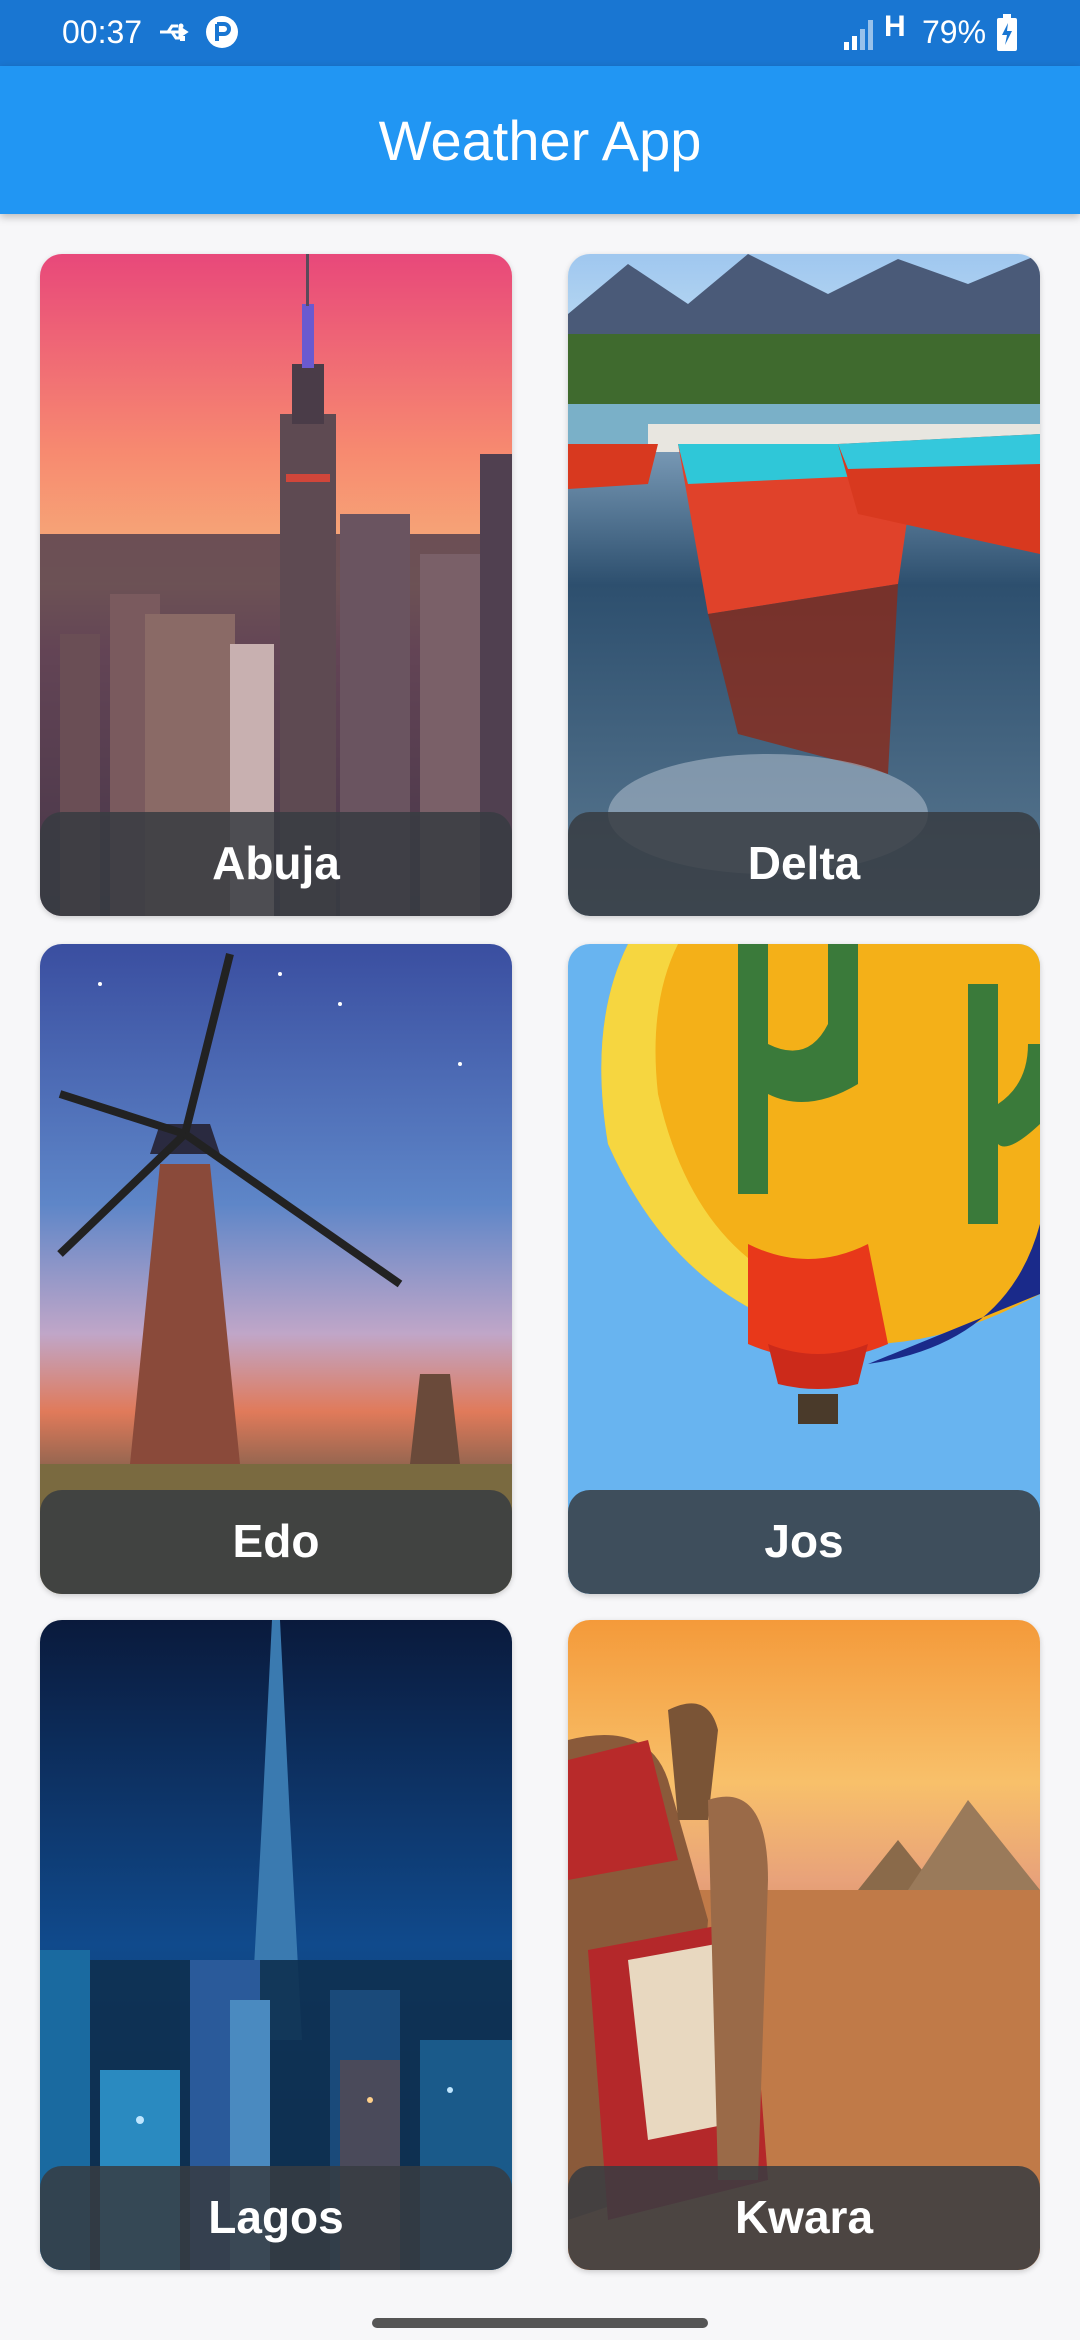  I want to click on navigation-bar, so click(540, 2319).